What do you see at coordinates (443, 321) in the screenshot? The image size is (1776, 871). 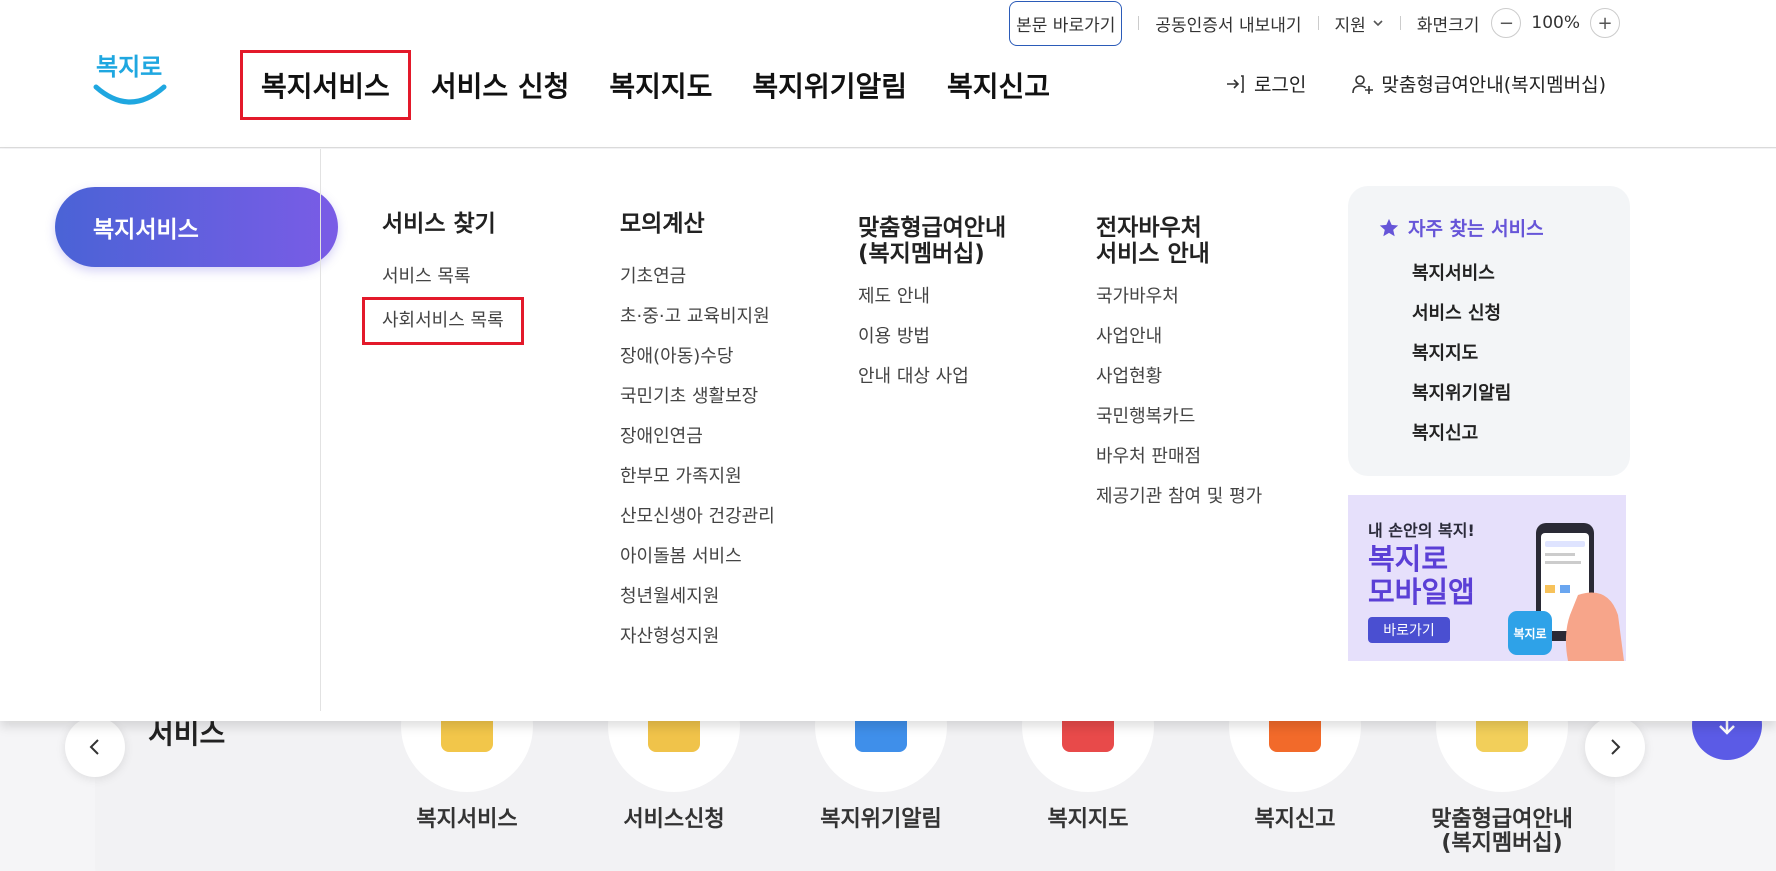 I see `menu-item-social-service-list: 사회서비스 목록` at bounding box center [443, 321].